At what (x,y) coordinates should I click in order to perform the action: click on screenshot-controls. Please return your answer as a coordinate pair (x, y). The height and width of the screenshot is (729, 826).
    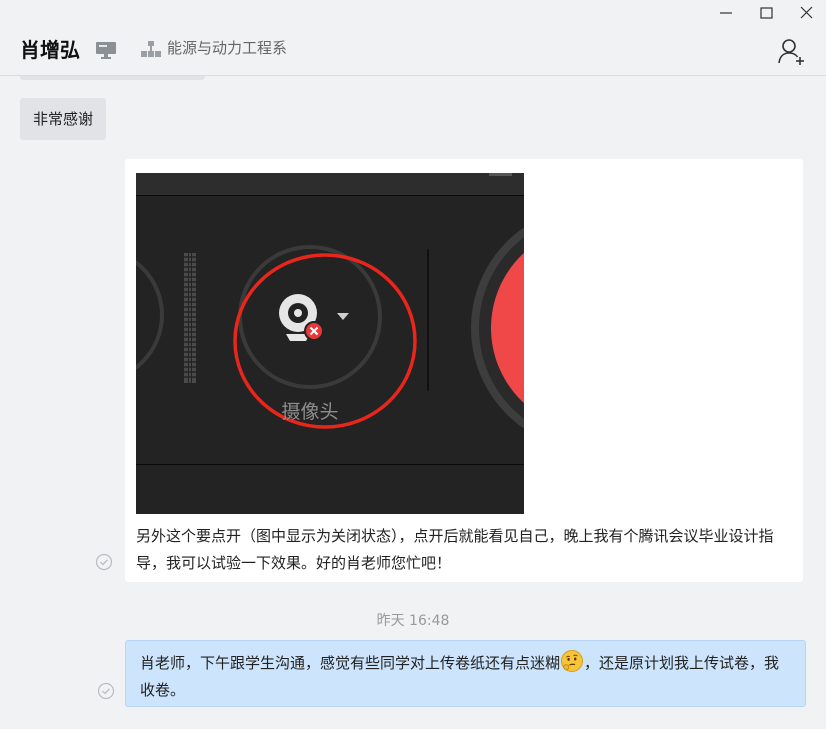
    Looking at the image, I should click on (330, 328).